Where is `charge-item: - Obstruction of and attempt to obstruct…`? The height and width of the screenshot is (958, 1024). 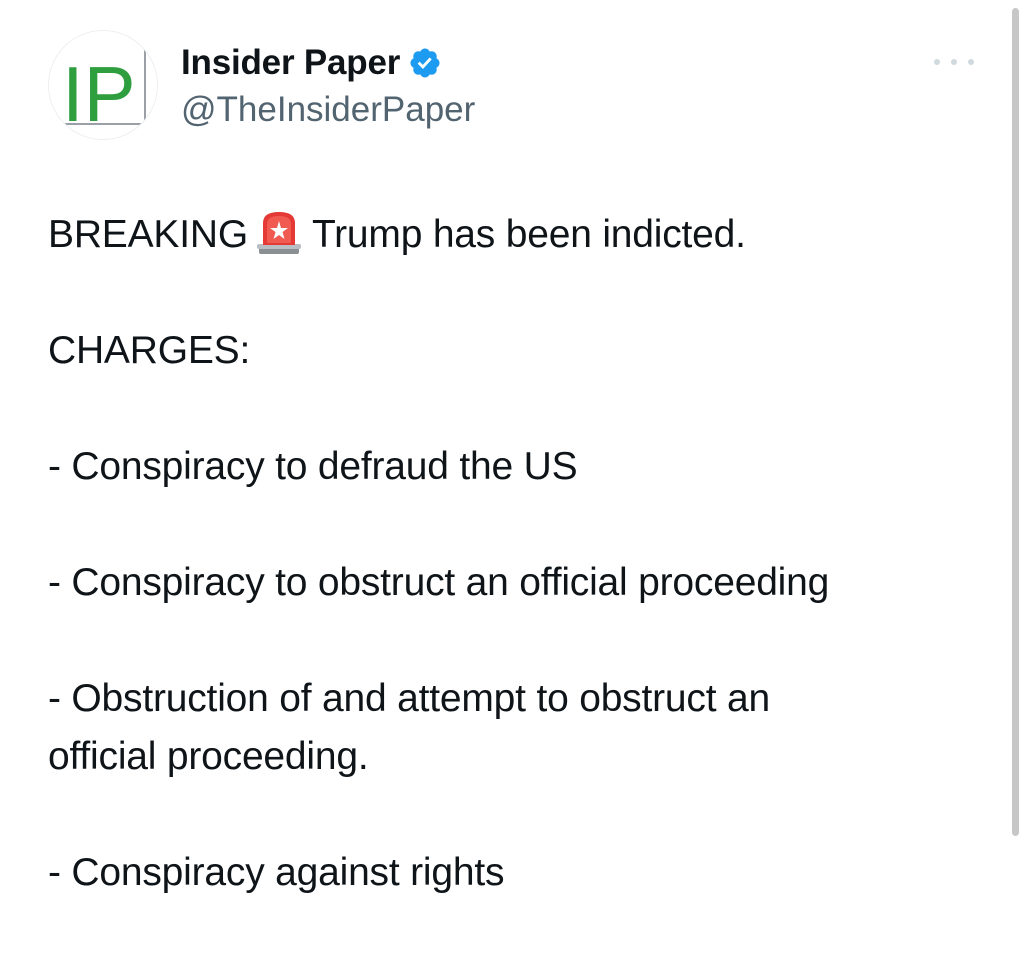 charge-item: - Obstruction of and attempt to obstruct… is located at coordinates (409, 698).